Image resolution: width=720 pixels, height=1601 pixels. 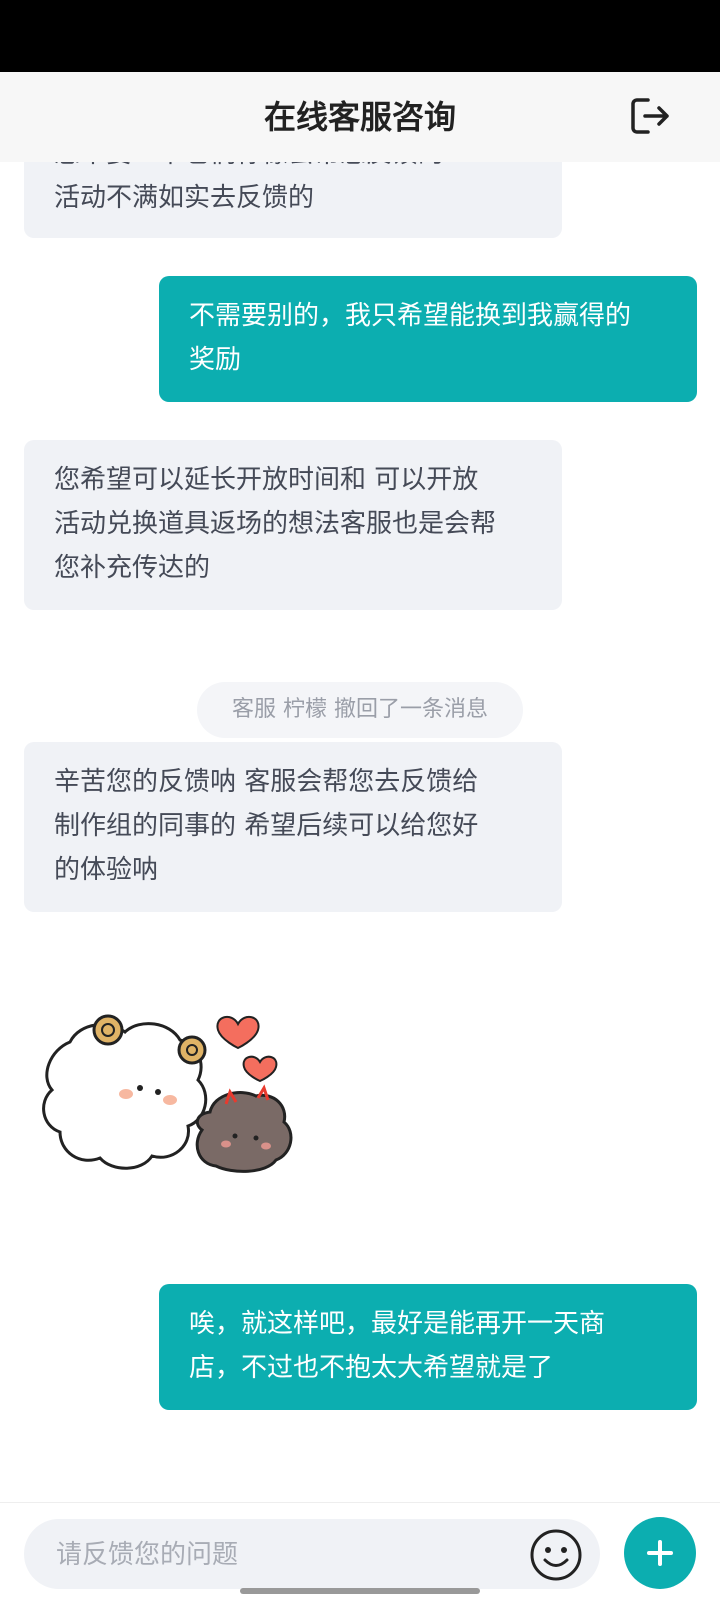 I want to click on page-title: 在线客服咨询, so click(x=359, y=117).